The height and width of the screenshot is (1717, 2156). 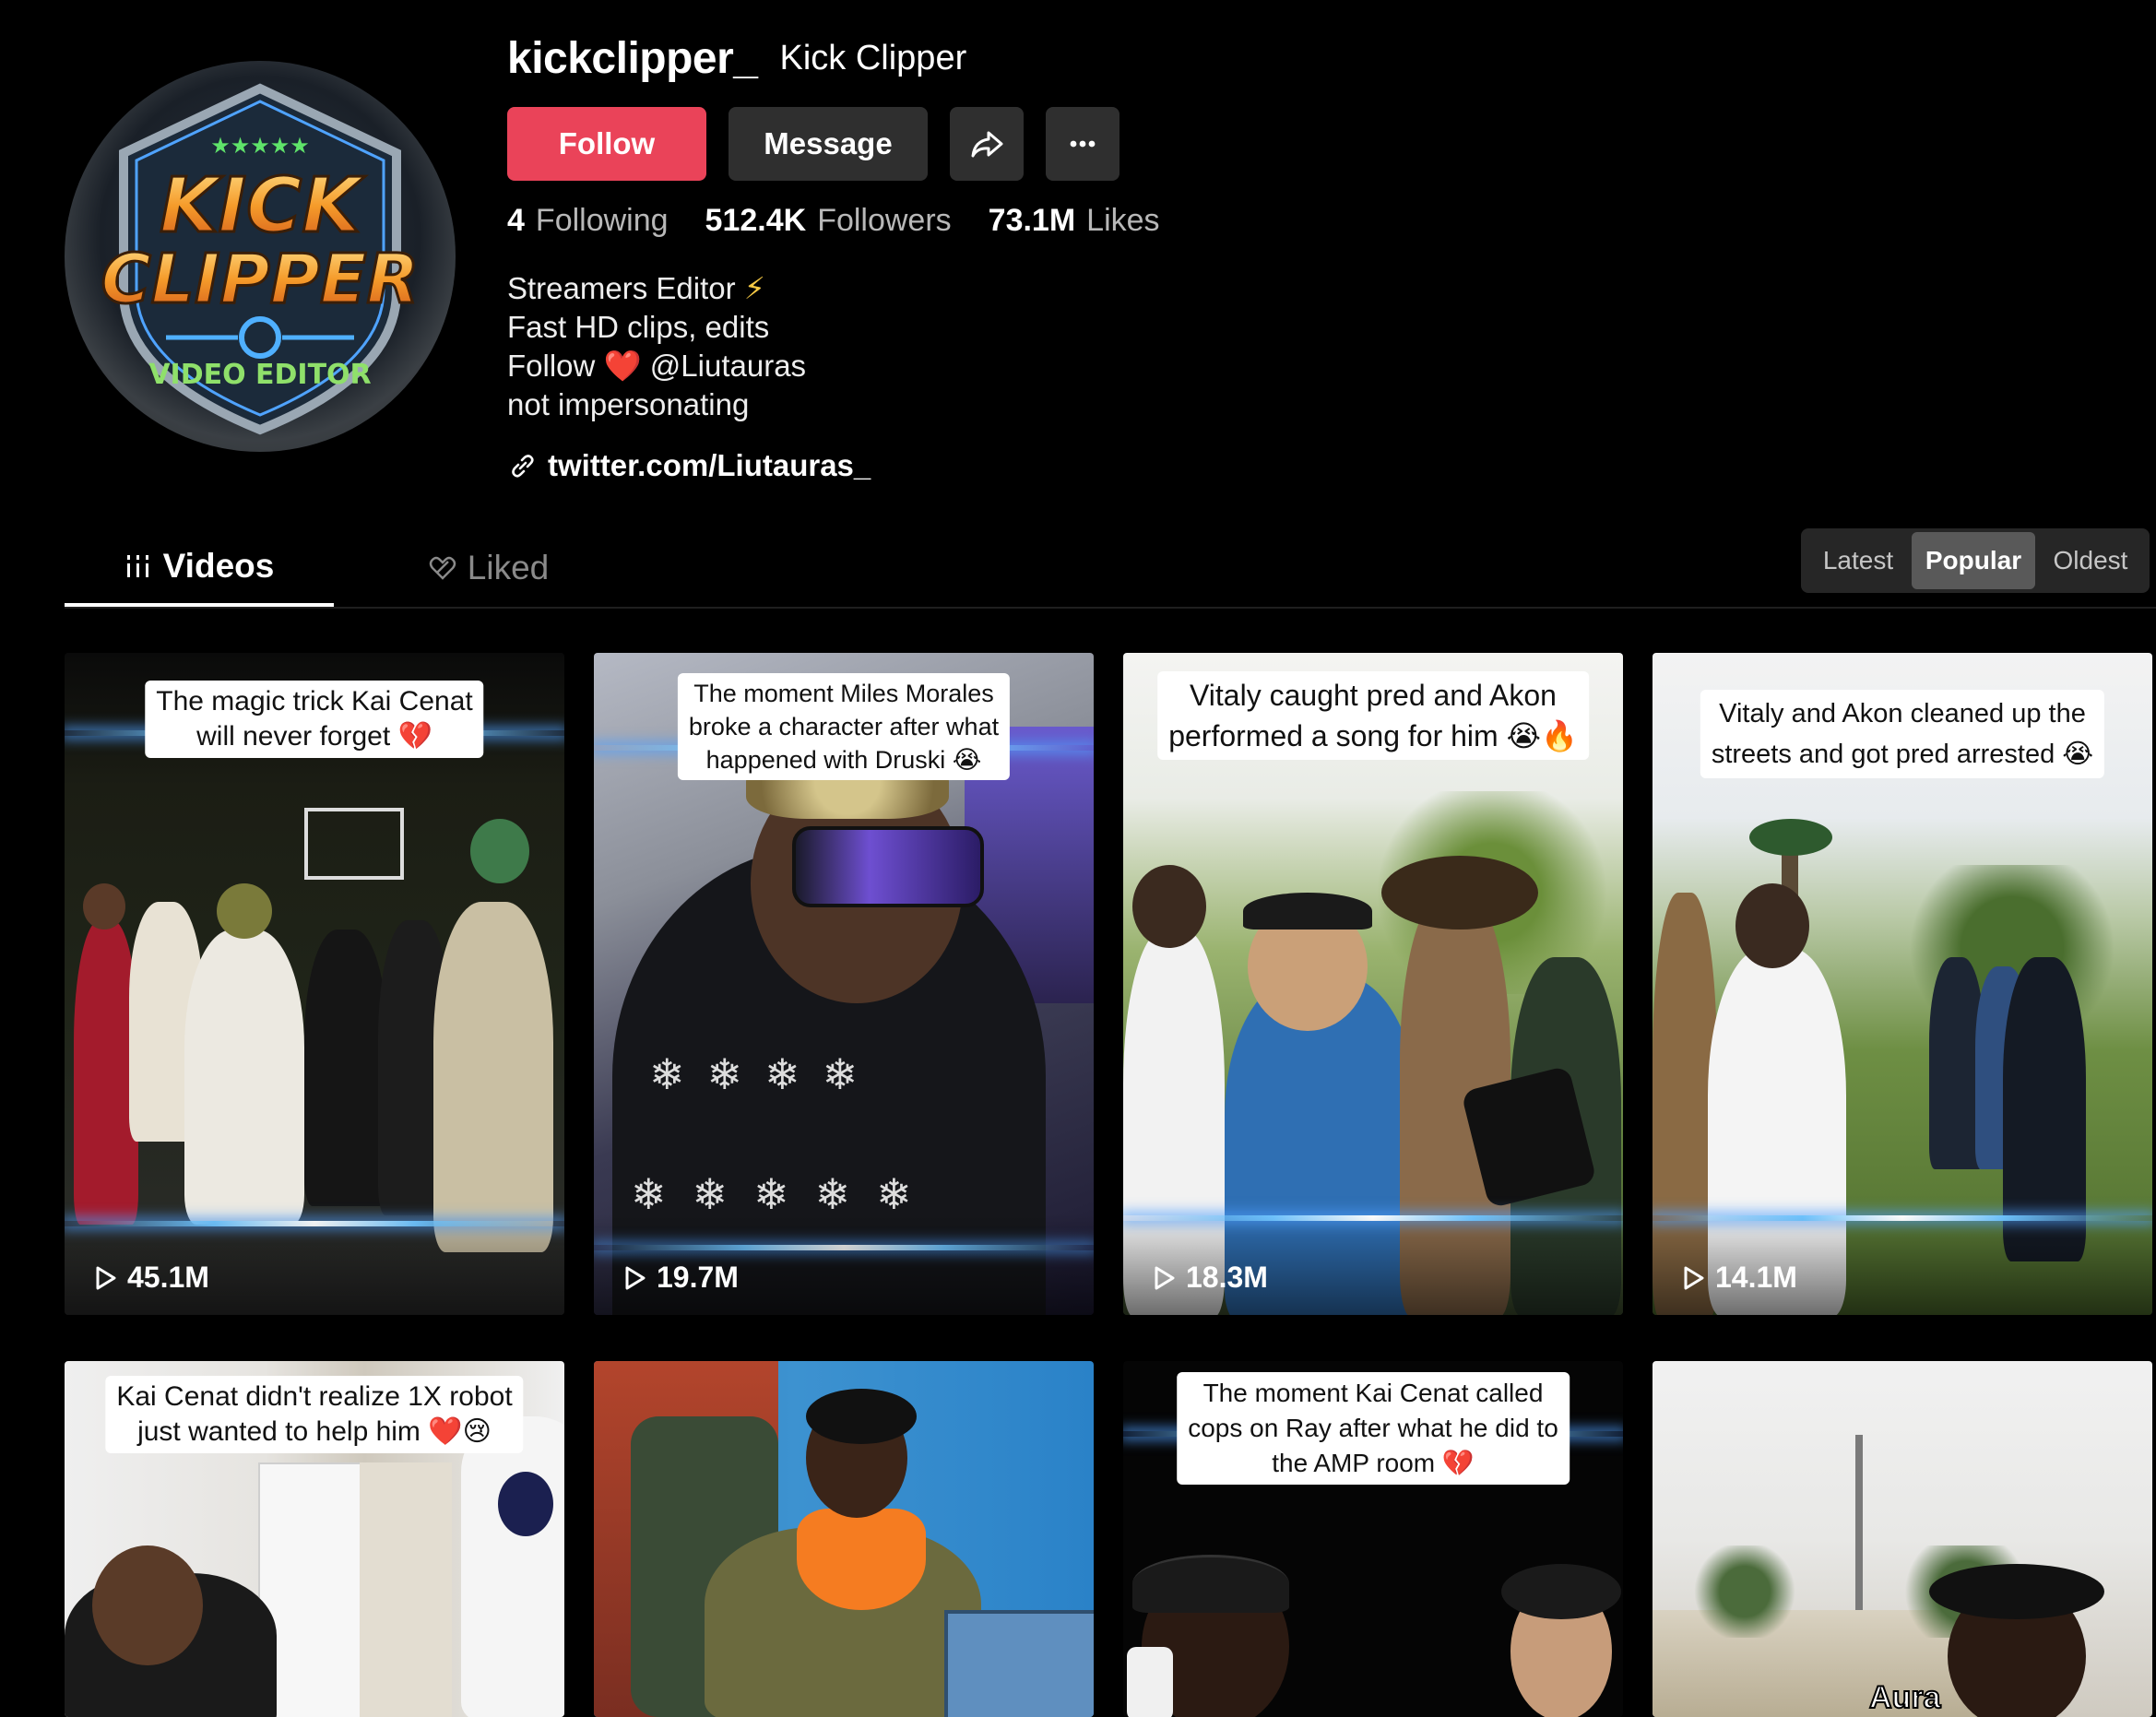 What do you see at coordinates (137, 566) in the screenshot?
I see `grid-icon` at bounding box center [137, 566].